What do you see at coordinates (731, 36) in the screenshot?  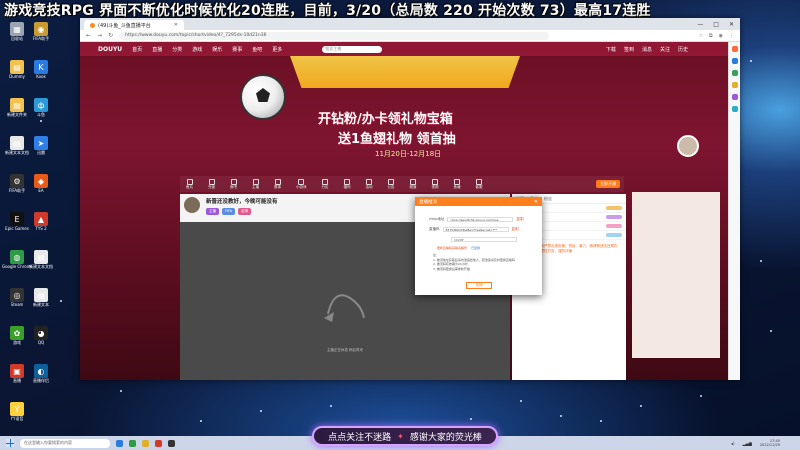 I see `menu-icon: ⋮` at bounding box center [731, 36].